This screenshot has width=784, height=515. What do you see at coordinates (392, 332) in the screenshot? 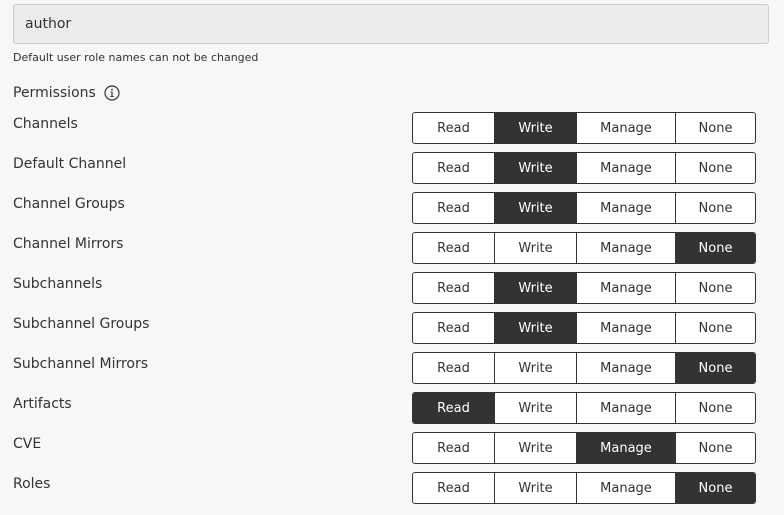
I see `permission-row: Subchannel Groups Read Write Manage None` at bounding box center [392, 332].